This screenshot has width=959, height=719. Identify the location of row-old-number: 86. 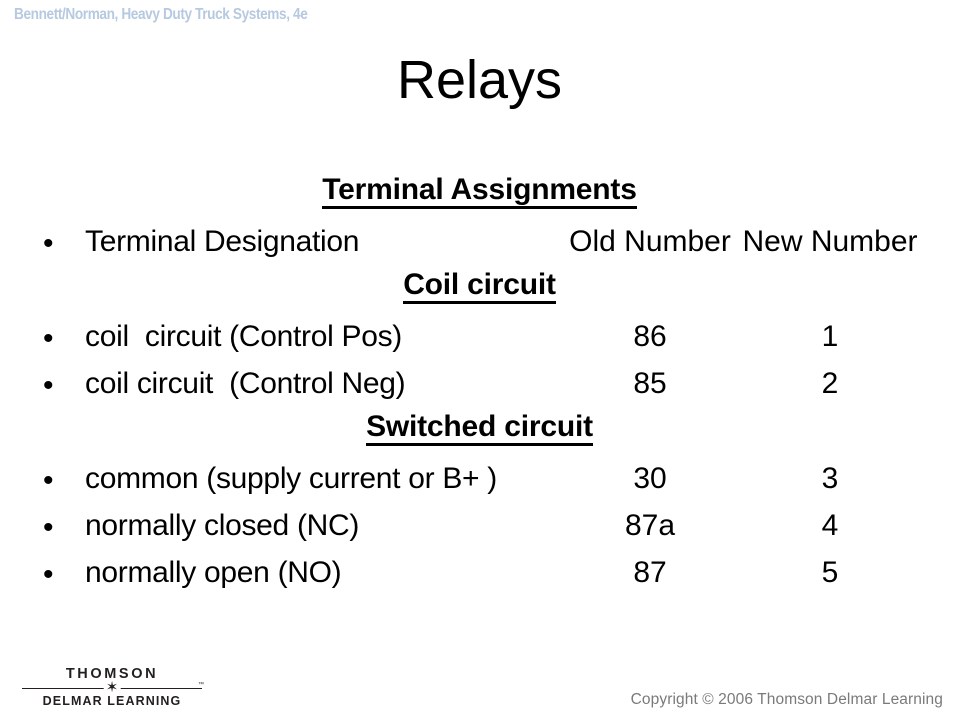
(650, 336).